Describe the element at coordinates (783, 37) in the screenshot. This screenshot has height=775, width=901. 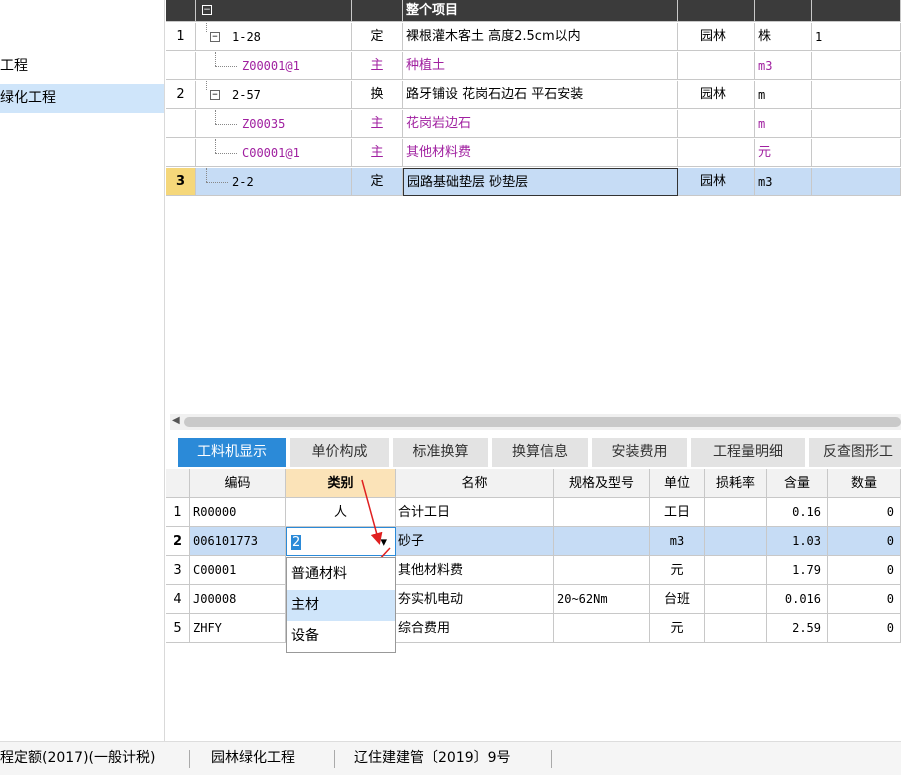
I see `item-unit: 株` at that location.